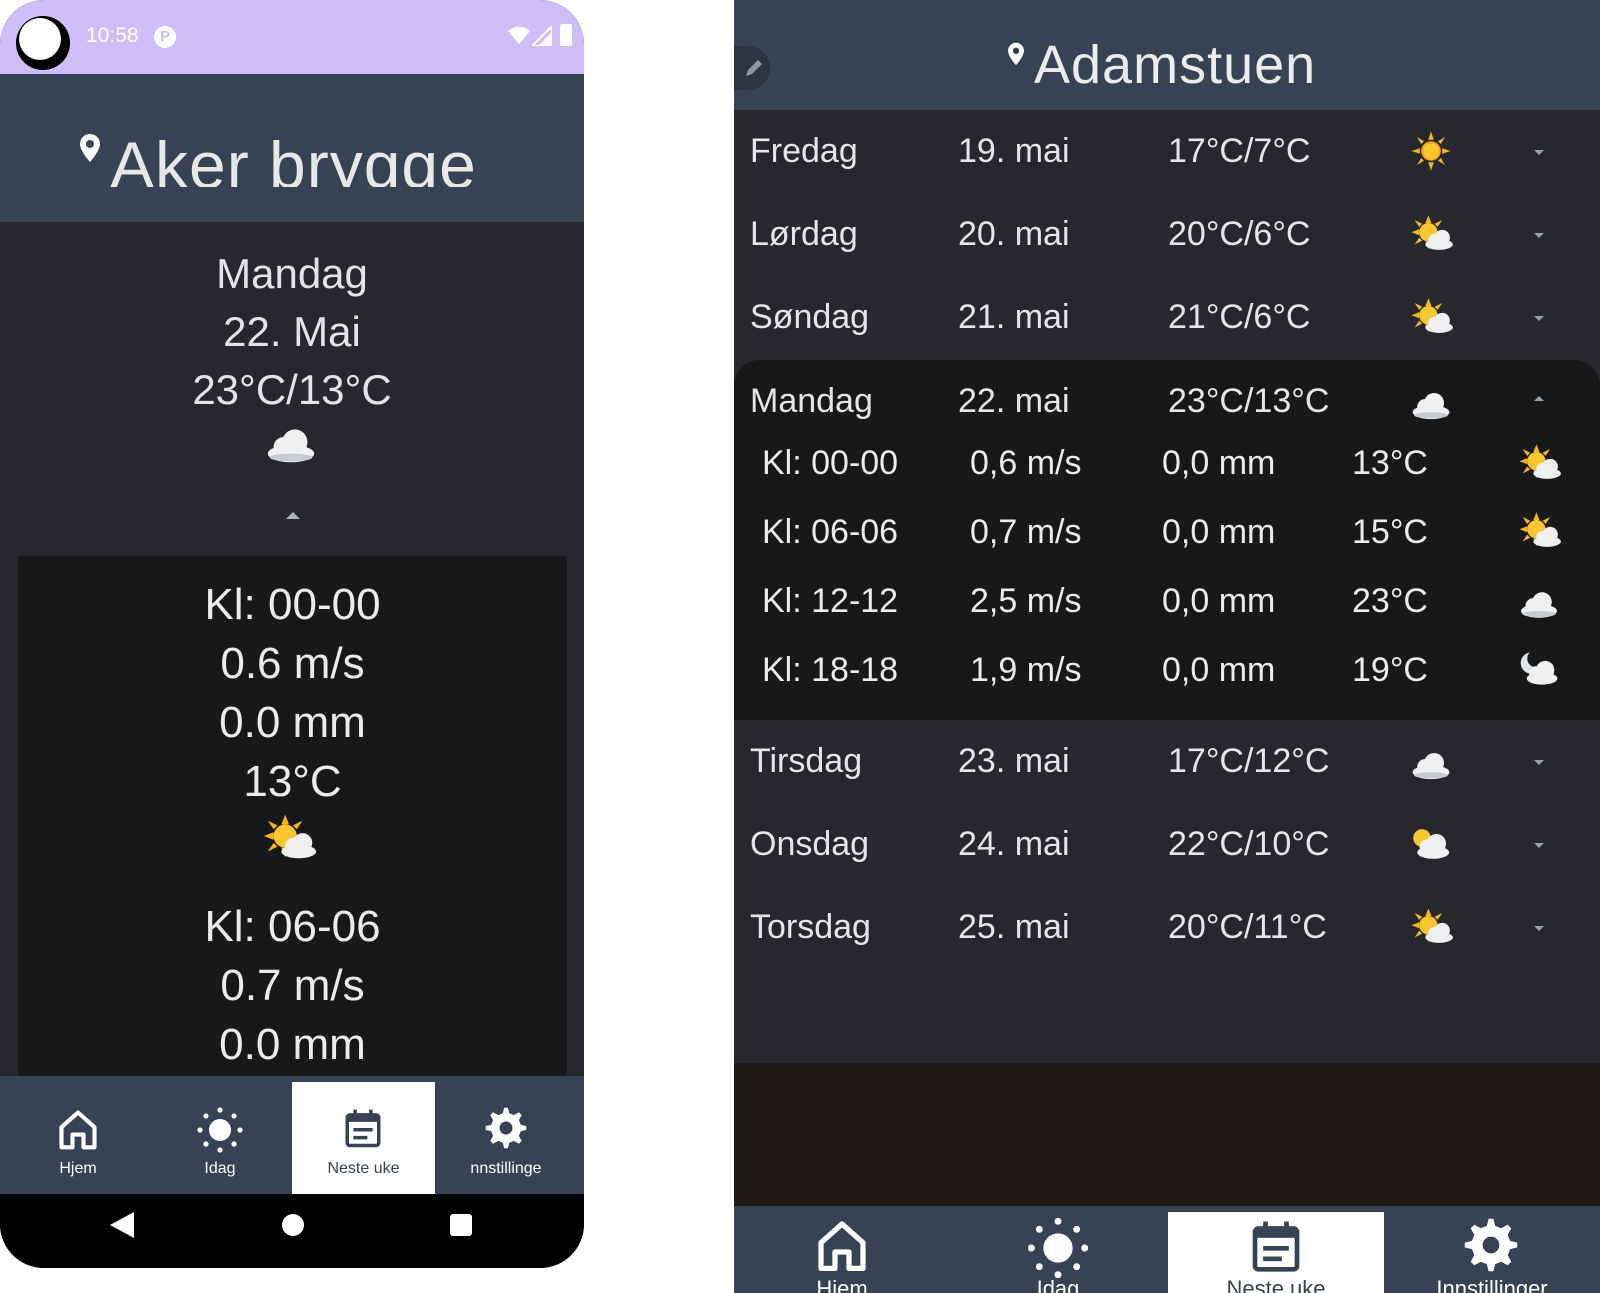  I want to click on status-bar: 10:58 P, so click(292, 37).